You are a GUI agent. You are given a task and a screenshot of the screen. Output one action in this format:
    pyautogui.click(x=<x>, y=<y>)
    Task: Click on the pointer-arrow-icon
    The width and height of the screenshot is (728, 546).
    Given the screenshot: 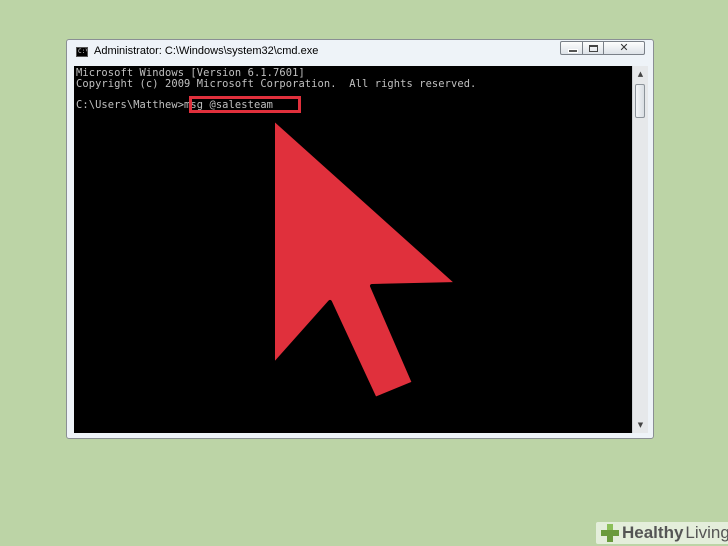 What is the action you would take?
    pyautogui.click(x=365, y=258)
    